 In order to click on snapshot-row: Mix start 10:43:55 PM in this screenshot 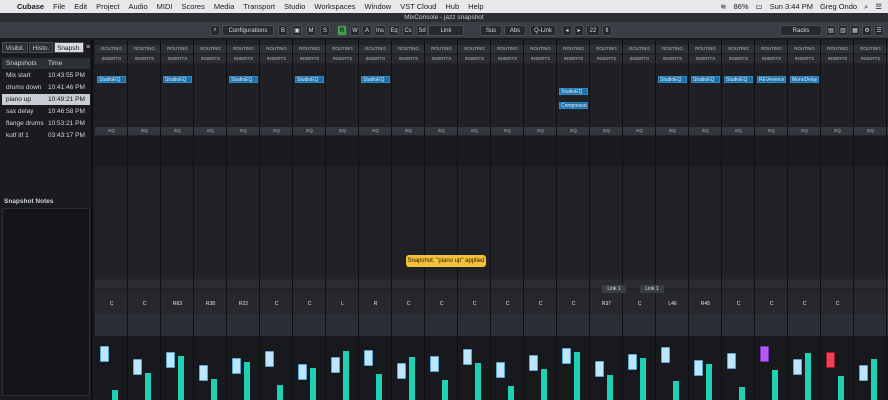, I will do `click(46, 75)`.